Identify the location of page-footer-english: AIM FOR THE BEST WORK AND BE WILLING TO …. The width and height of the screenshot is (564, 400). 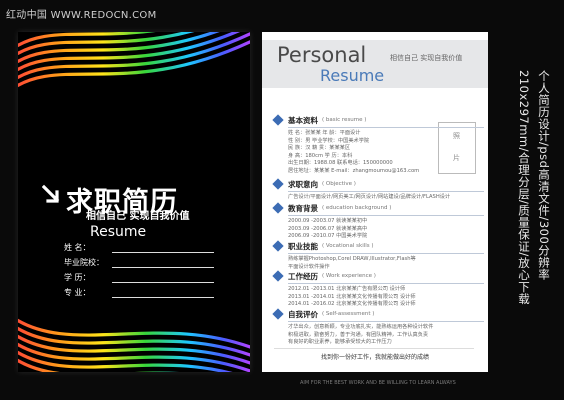
(378, 383).